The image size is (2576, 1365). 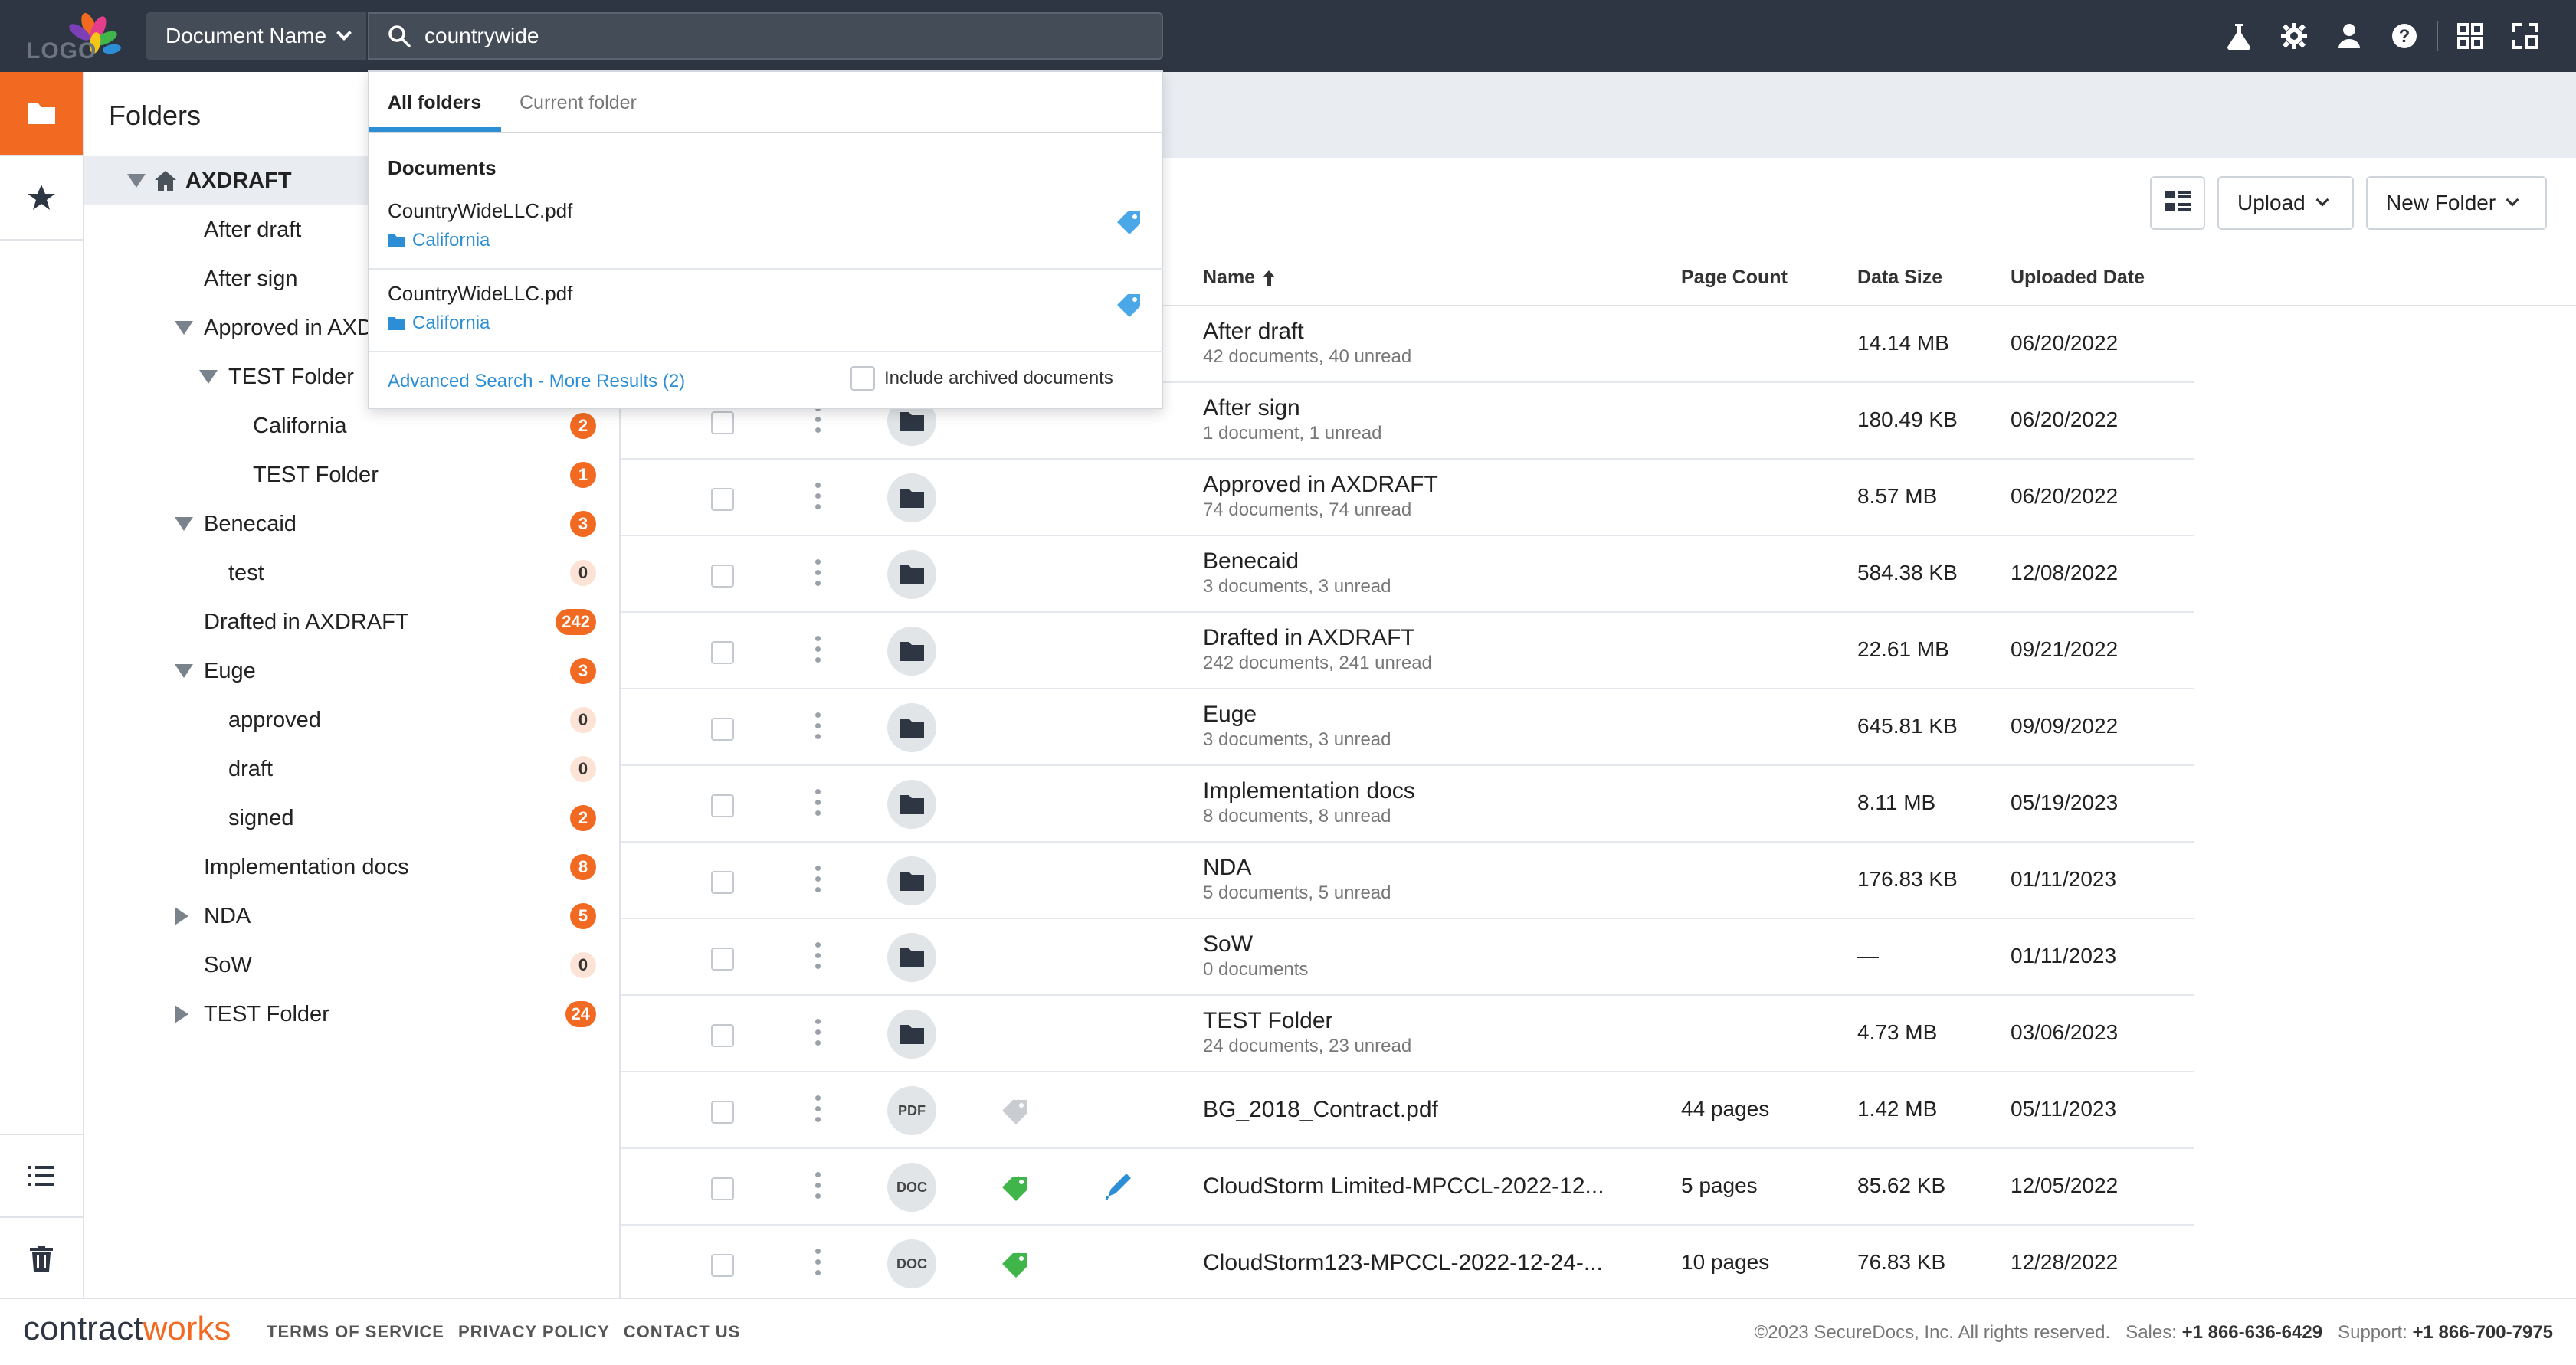 I want to click on view-toggle-button, so click(x=2177, y=203).